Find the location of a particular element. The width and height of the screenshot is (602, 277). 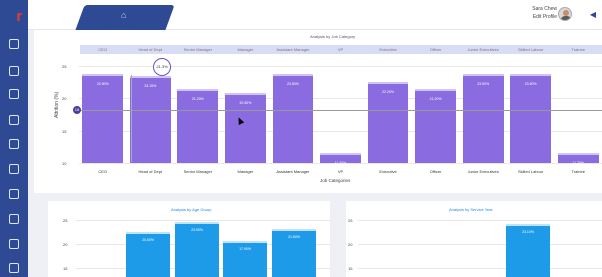

y-tick-15: 15 is located at coordinates (64, 131).